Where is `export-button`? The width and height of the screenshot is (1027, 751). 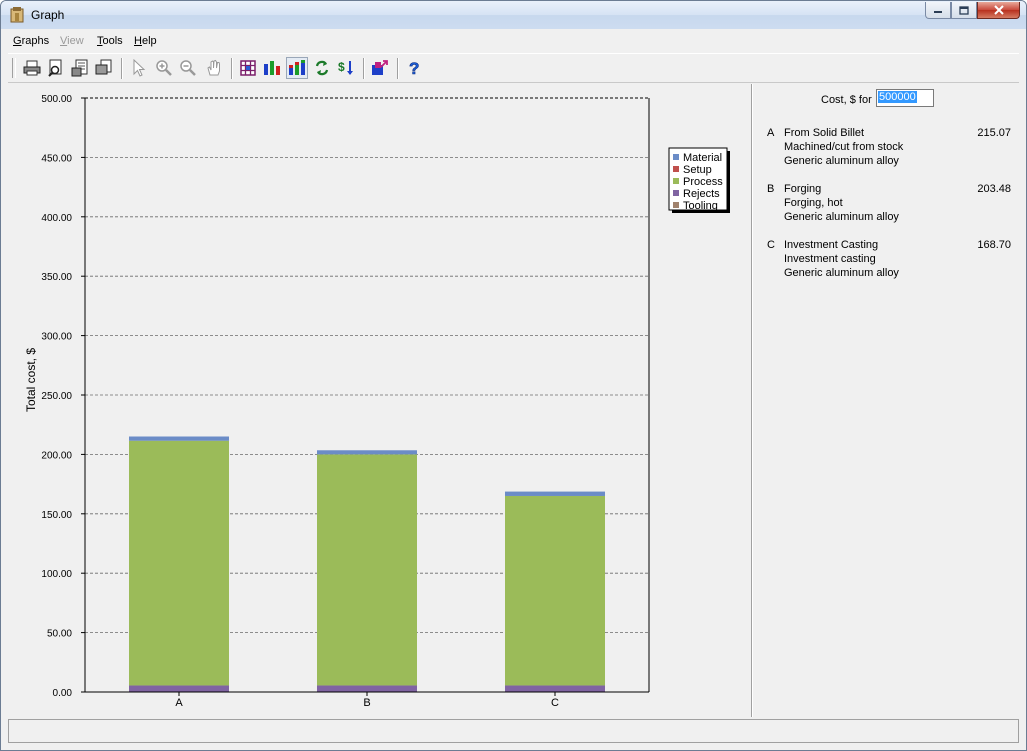 export-button is located at coordinates (380, 68).